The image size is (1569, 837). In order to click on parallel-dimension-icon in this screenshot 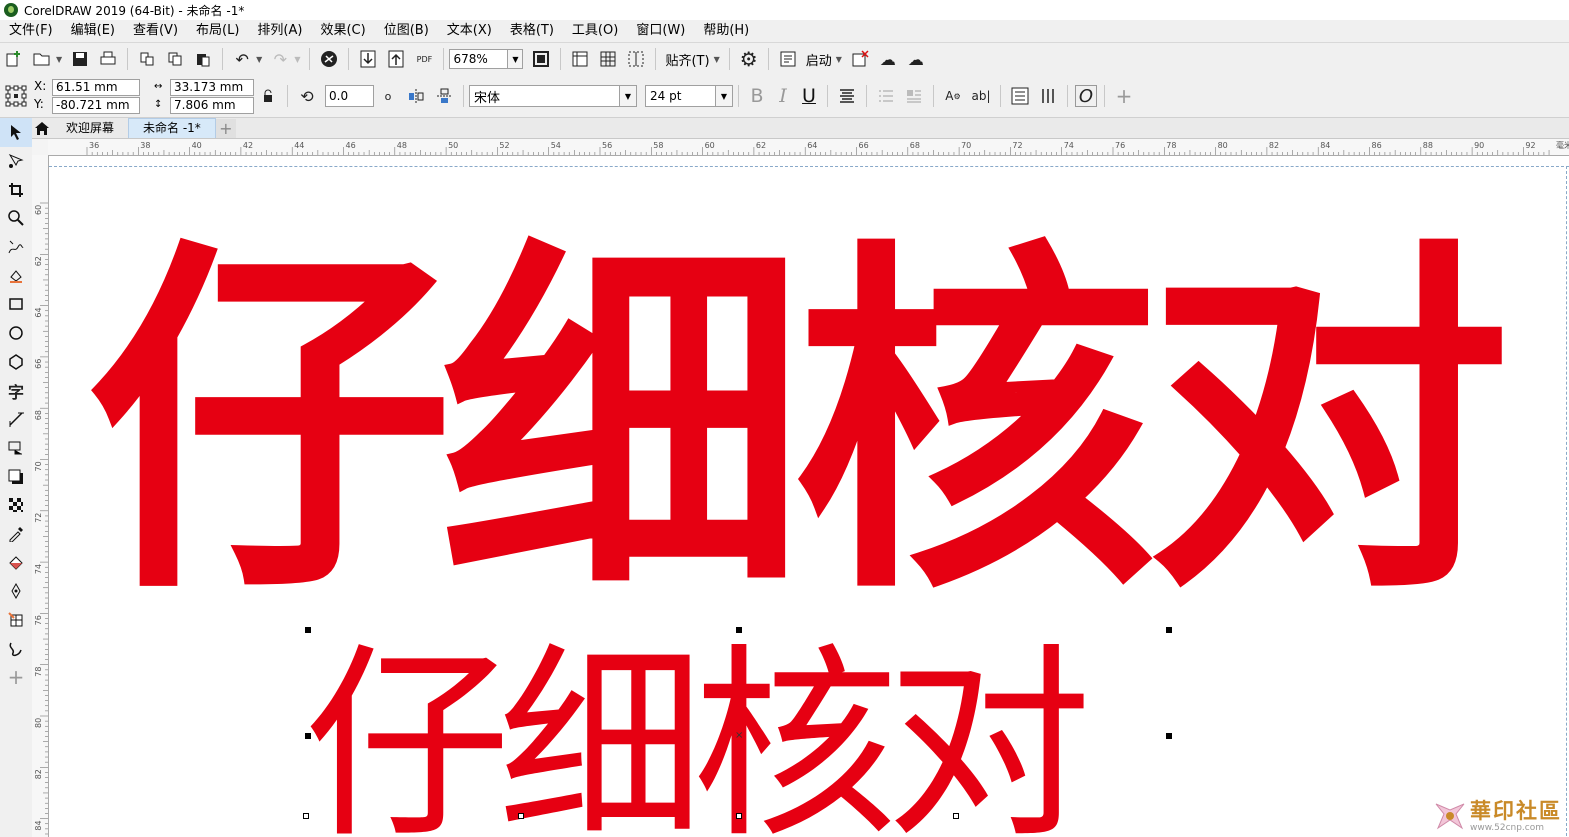, I will do `click(16, 419)`.